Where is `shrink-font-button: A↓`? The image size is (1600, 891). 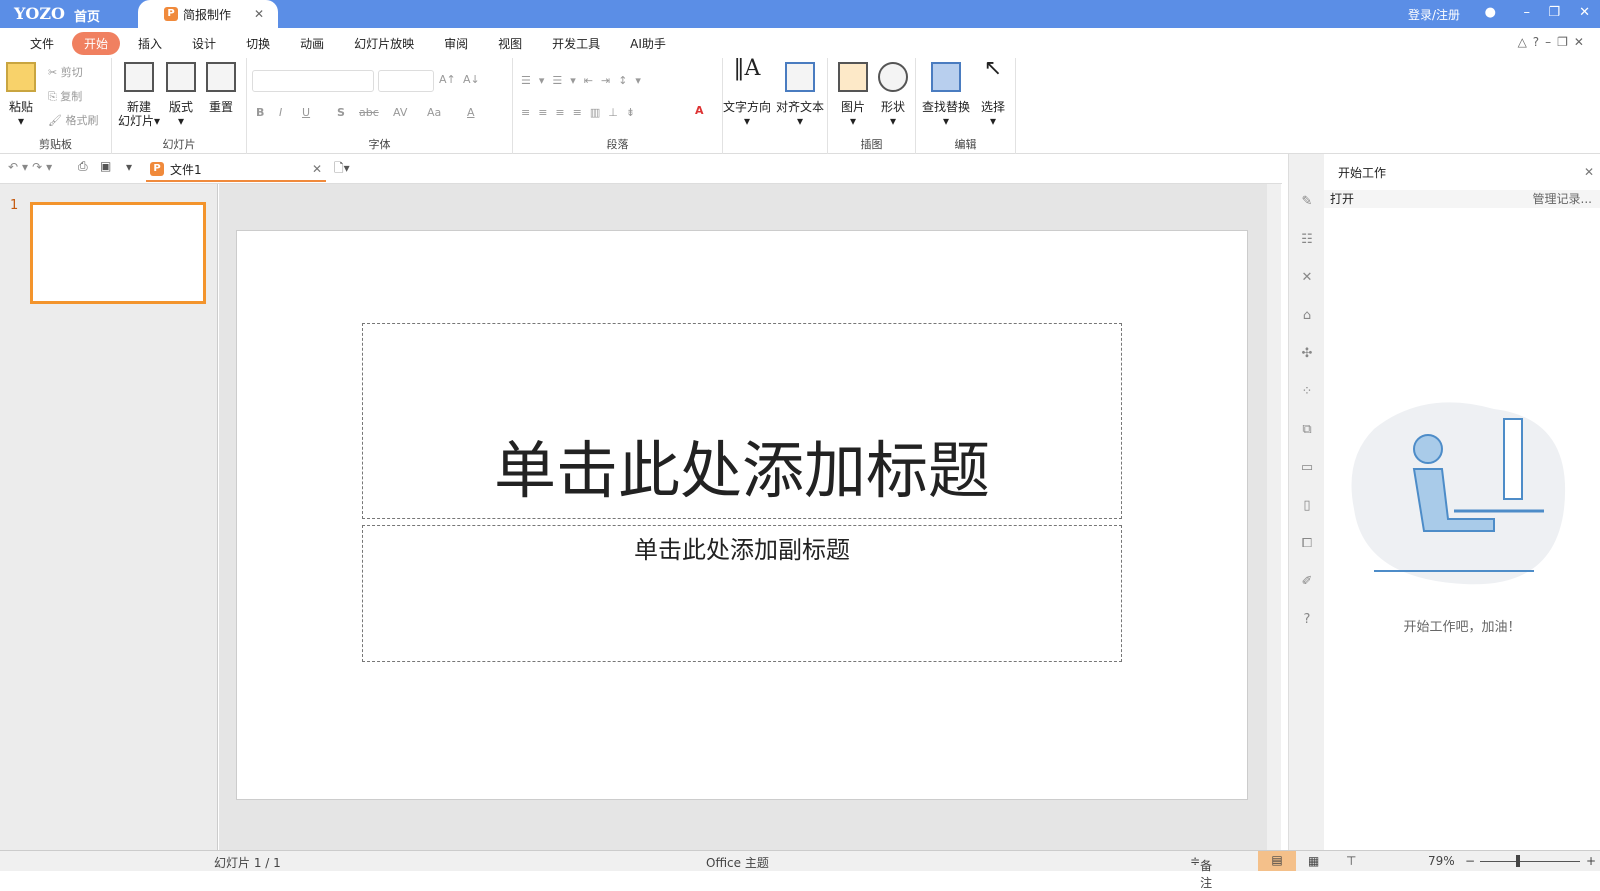
shrink-font-button: A↓ is located at coordinates (471, 79).